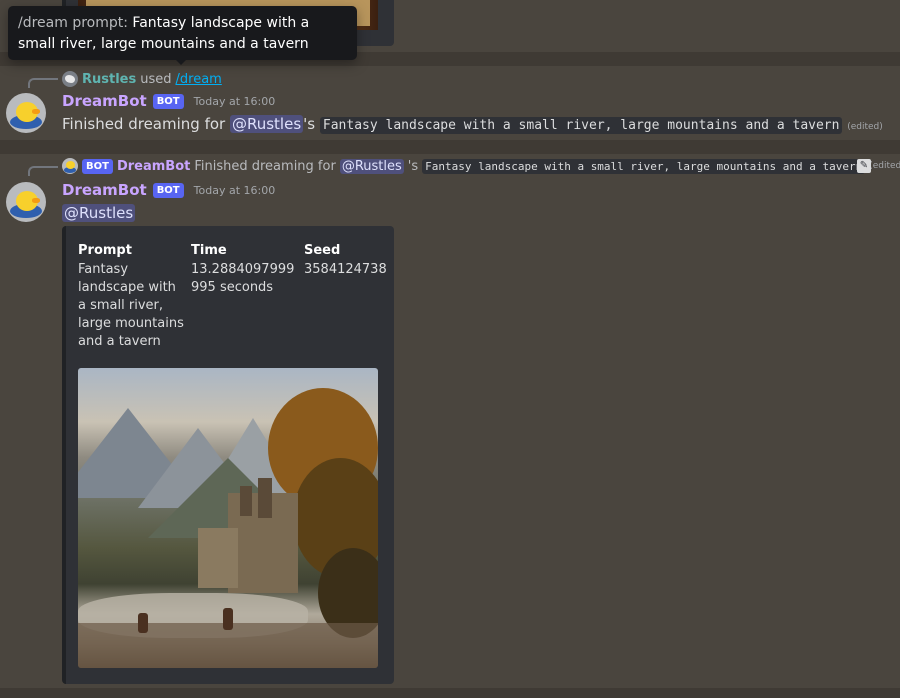  I want to click on reply-mention: @Rustles, so click(371, 166).